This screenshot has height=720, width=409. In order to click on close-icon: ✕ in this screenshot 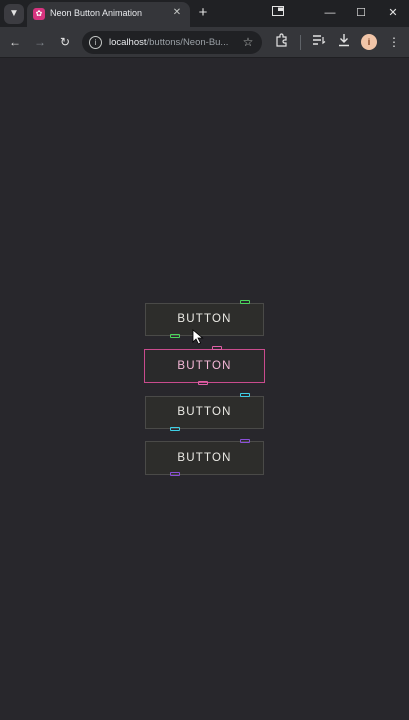, I will do `click(177, 13)`.